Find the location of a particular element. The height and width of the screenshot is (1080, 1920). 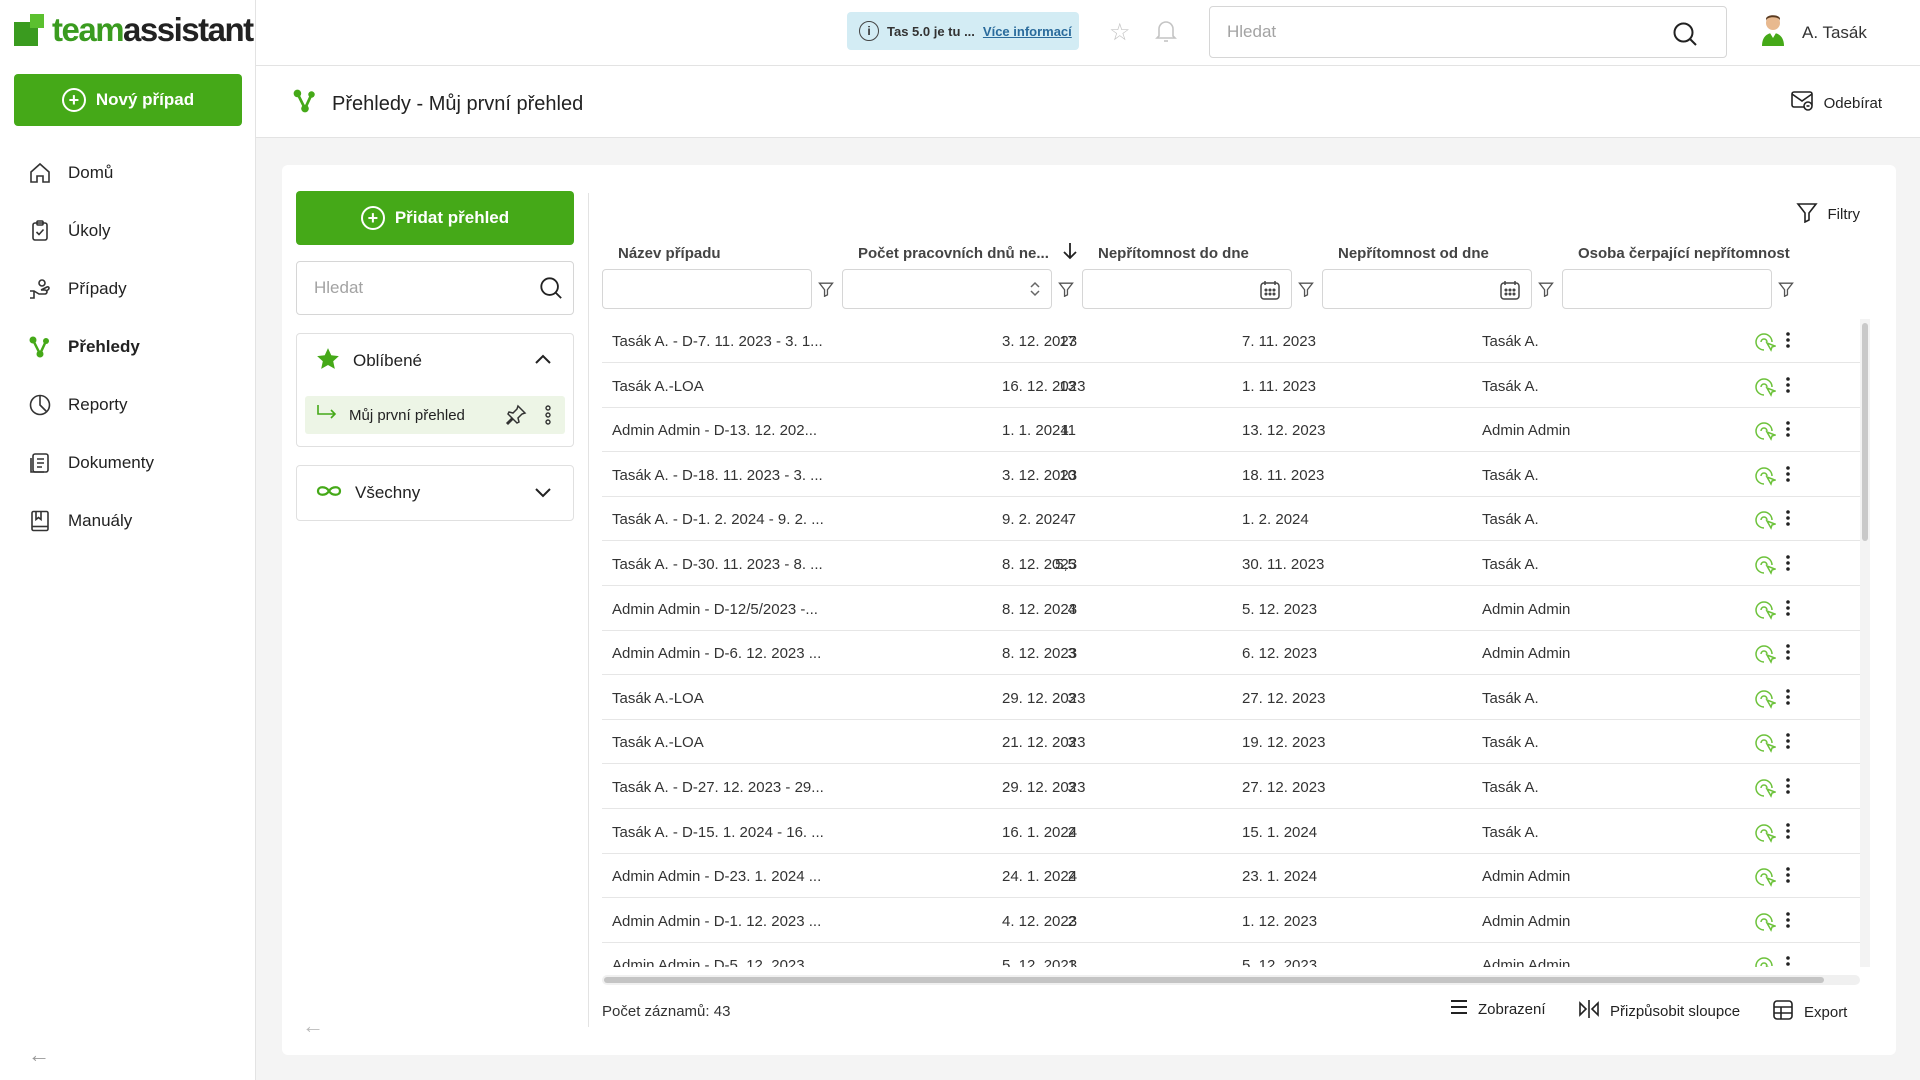

favorites-header: Oblíbené is located at coordinates (435, 361).